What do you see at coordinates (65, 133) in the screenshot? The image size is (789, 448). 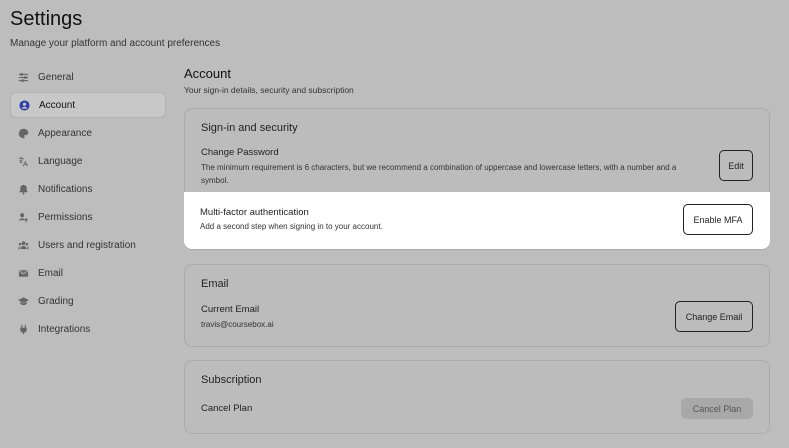 I see `sidebar-item-label: Appearance` at bounding box center [65, 133].